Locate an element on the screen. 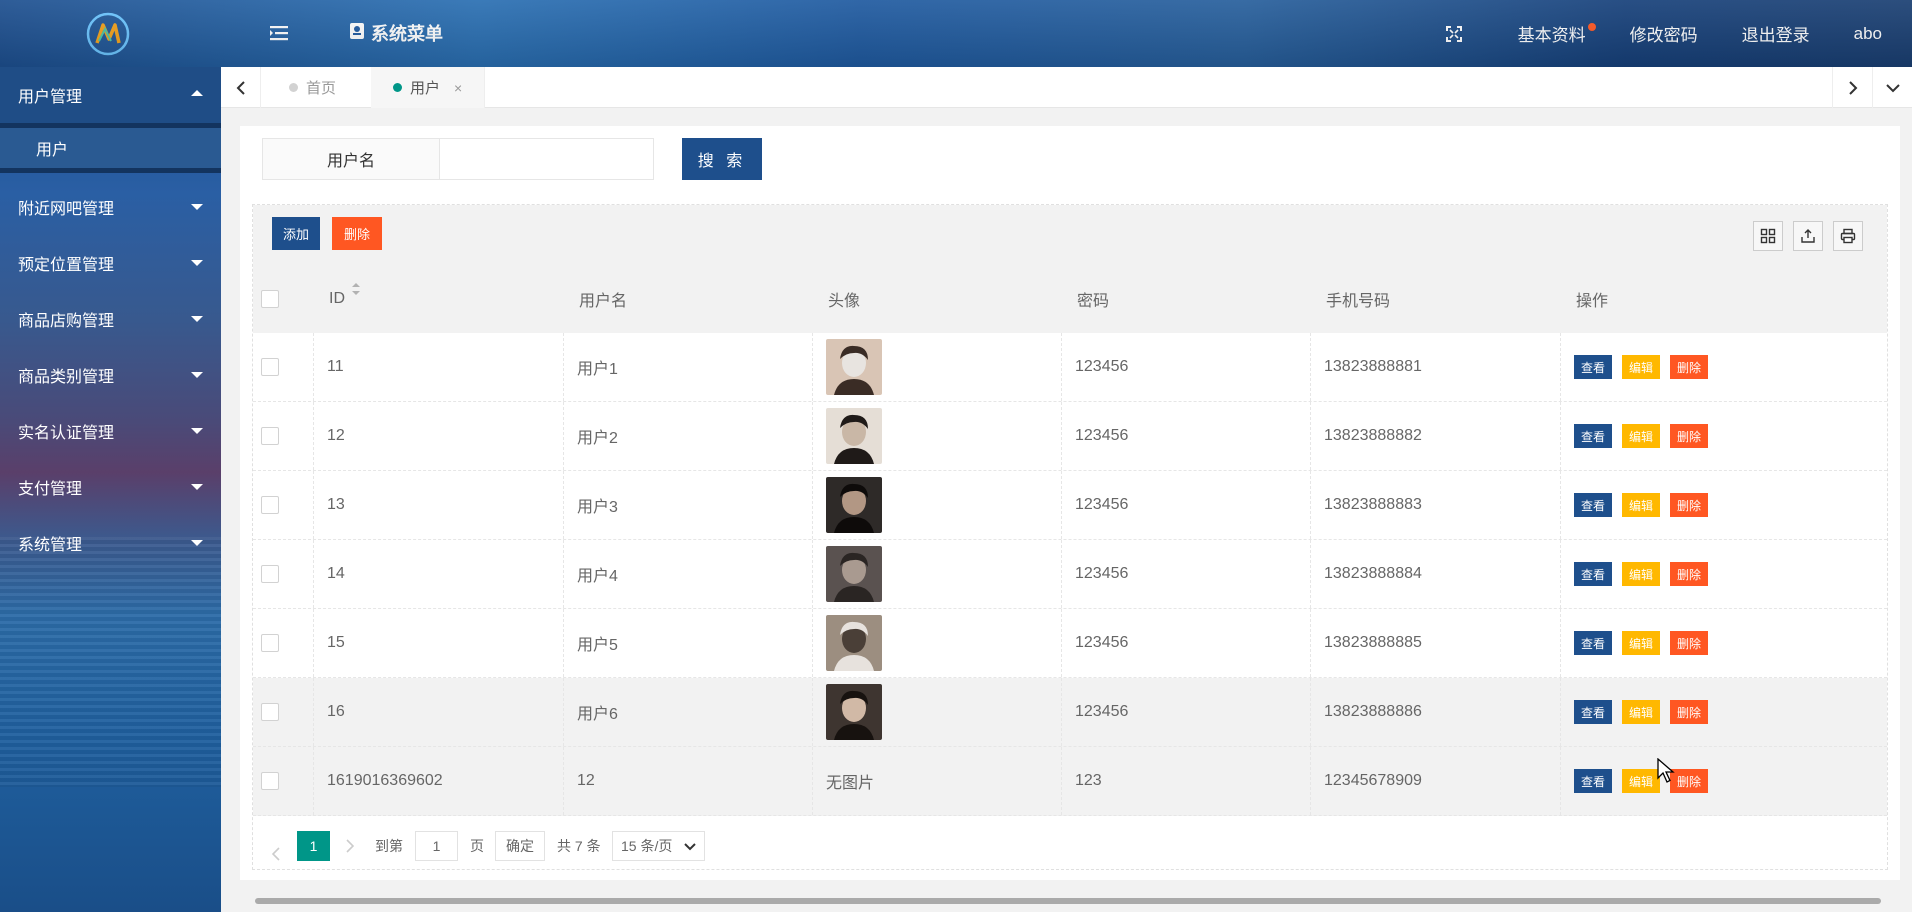 This screenshot has height=912, width=1912. sidebar-group-user-management: 用户管理 is located at coordinates (110, 95).